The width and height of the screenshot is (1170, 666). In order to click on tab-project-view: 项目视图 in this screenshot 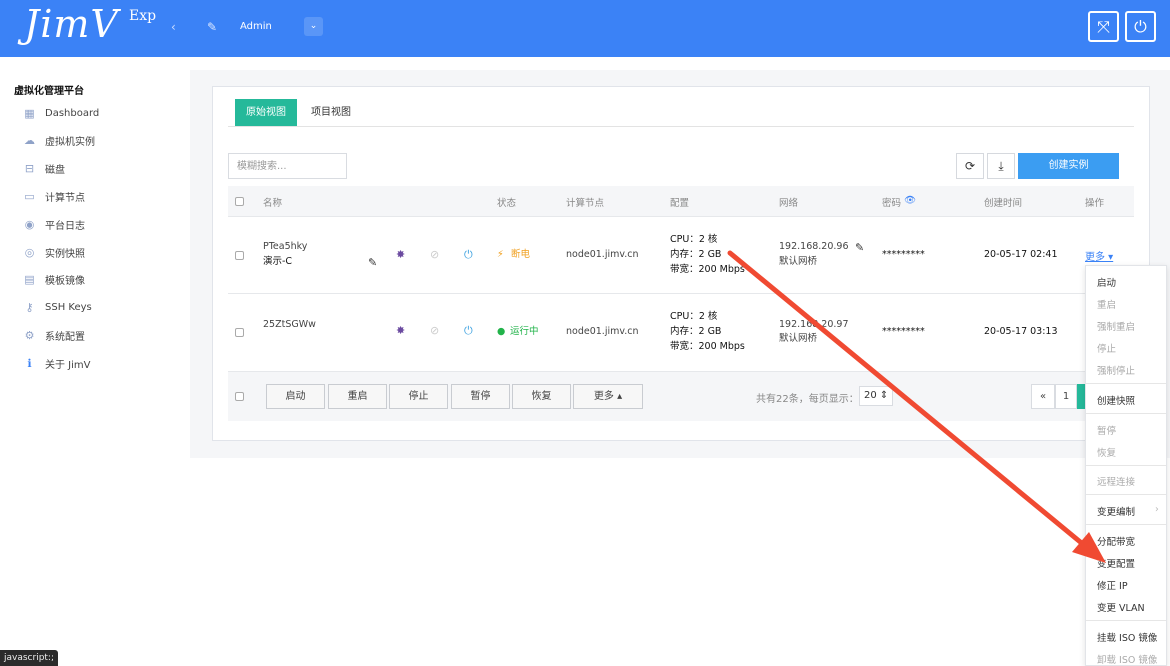, I will do `click(331, 113)`.